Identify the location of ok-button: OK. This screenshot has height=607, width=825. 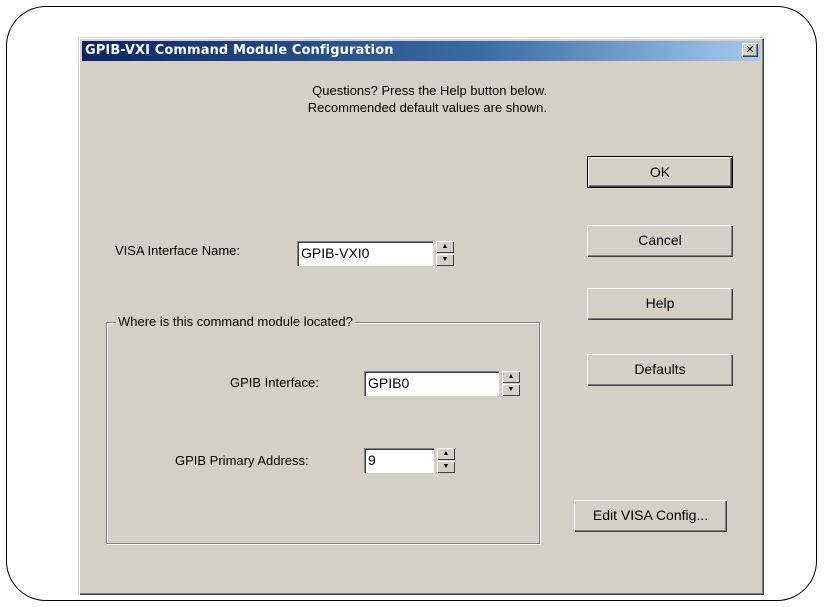
(660, 172).